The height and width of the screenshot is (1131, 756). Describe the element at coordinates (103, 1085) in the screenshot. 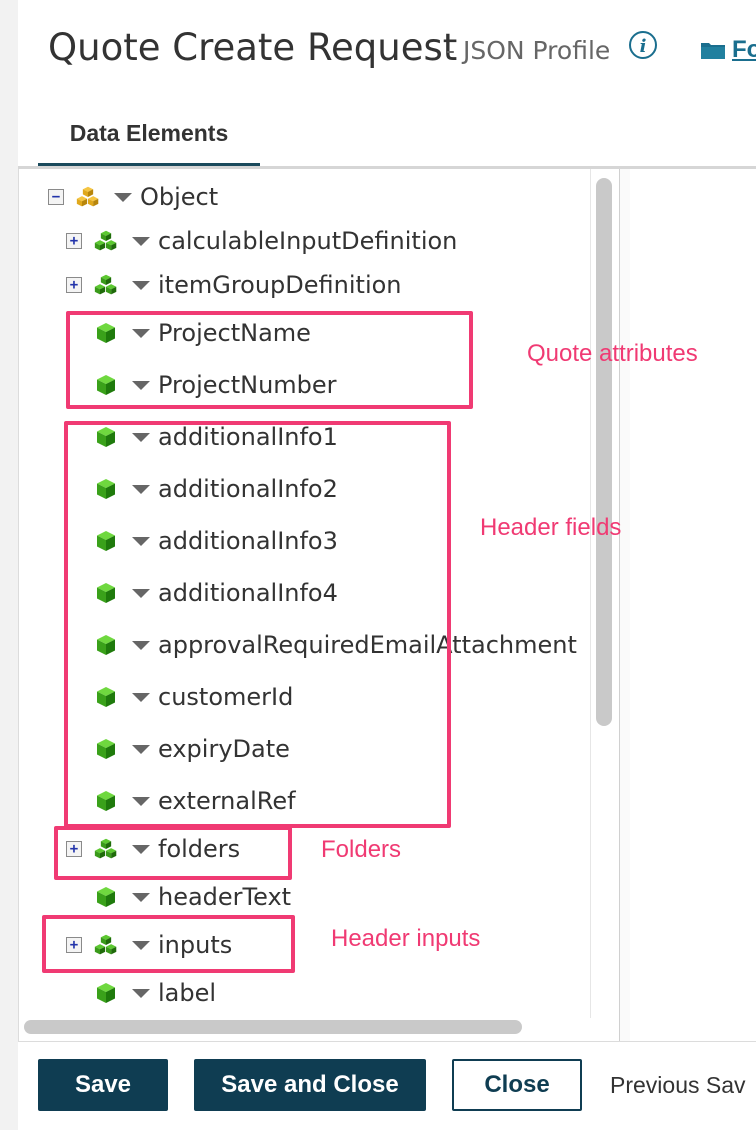

I see `save-button: Save` at that location.